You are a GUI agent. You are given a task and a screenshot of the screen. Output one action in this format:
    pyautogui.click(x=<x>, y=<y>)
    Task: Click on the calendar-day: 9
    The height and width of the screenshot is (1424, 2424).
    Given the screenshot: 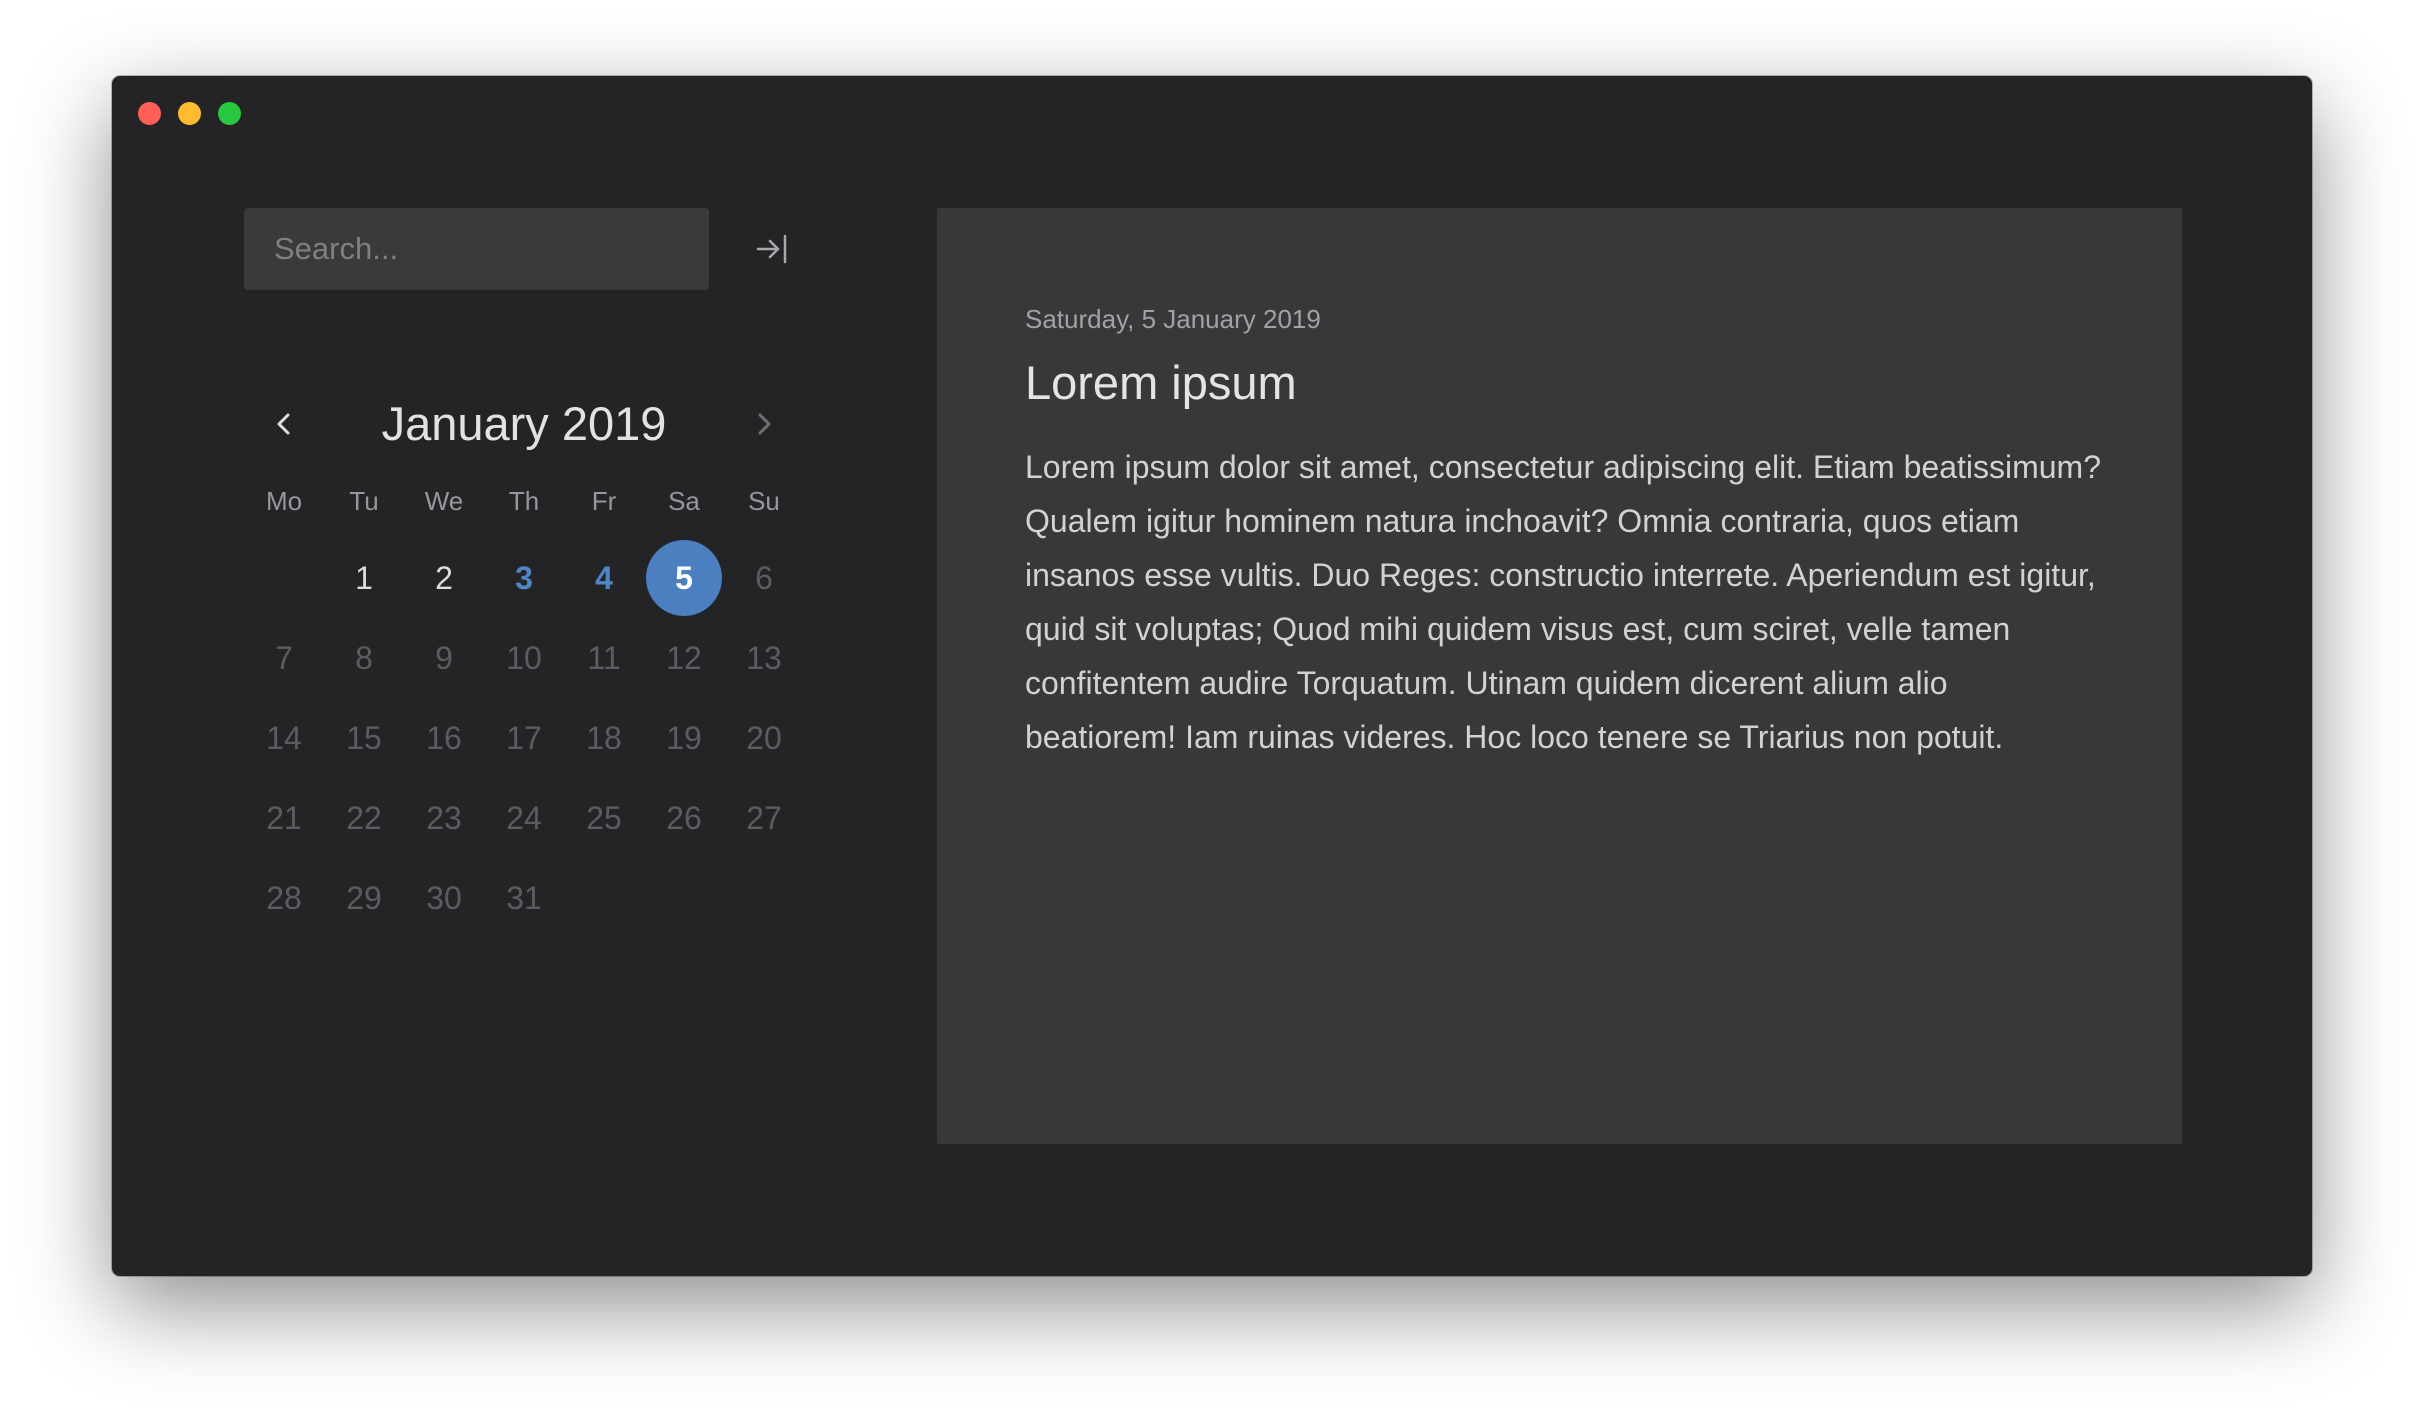 What is the action you would take?
    pyautogui.click(x=444, y=658)
    